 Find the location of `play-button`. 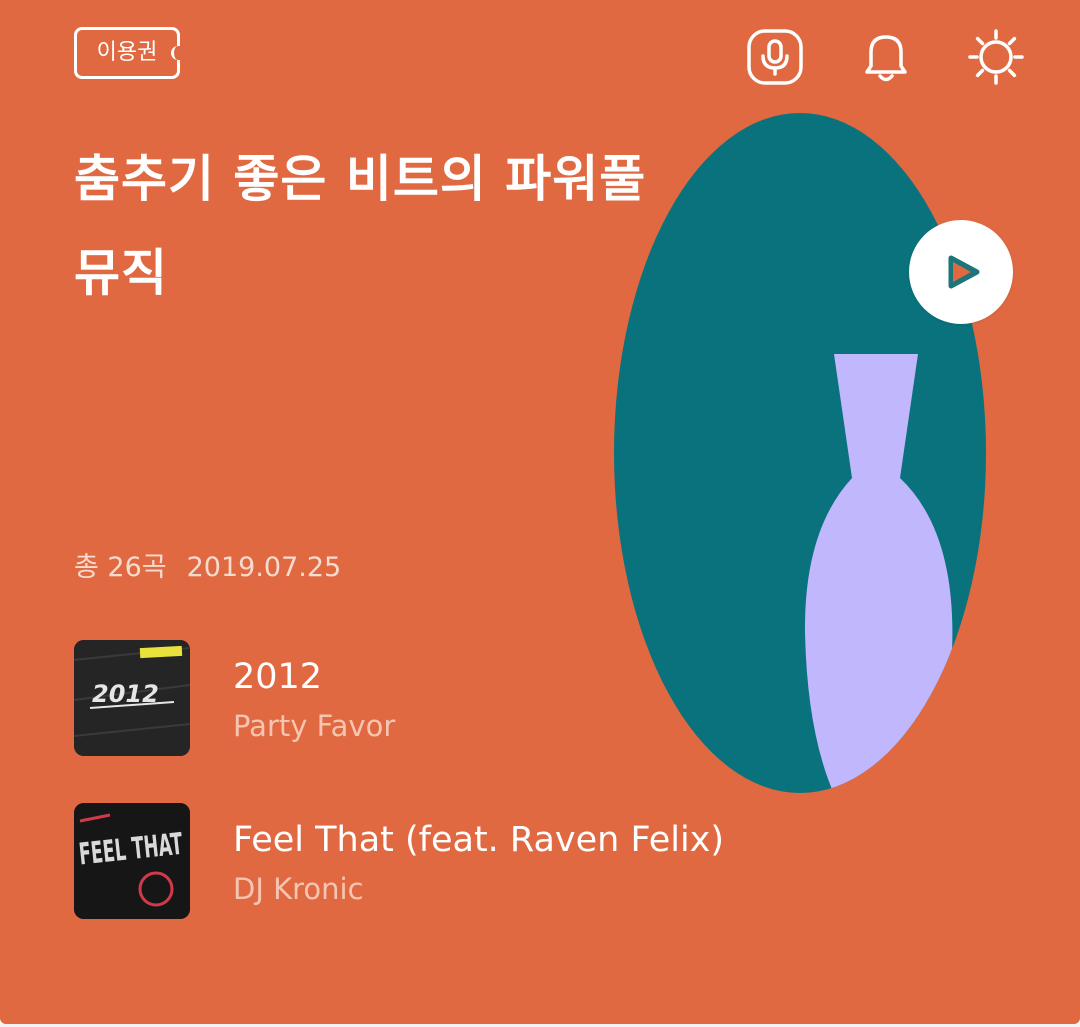

play-button is located at coordinates (961, 272).